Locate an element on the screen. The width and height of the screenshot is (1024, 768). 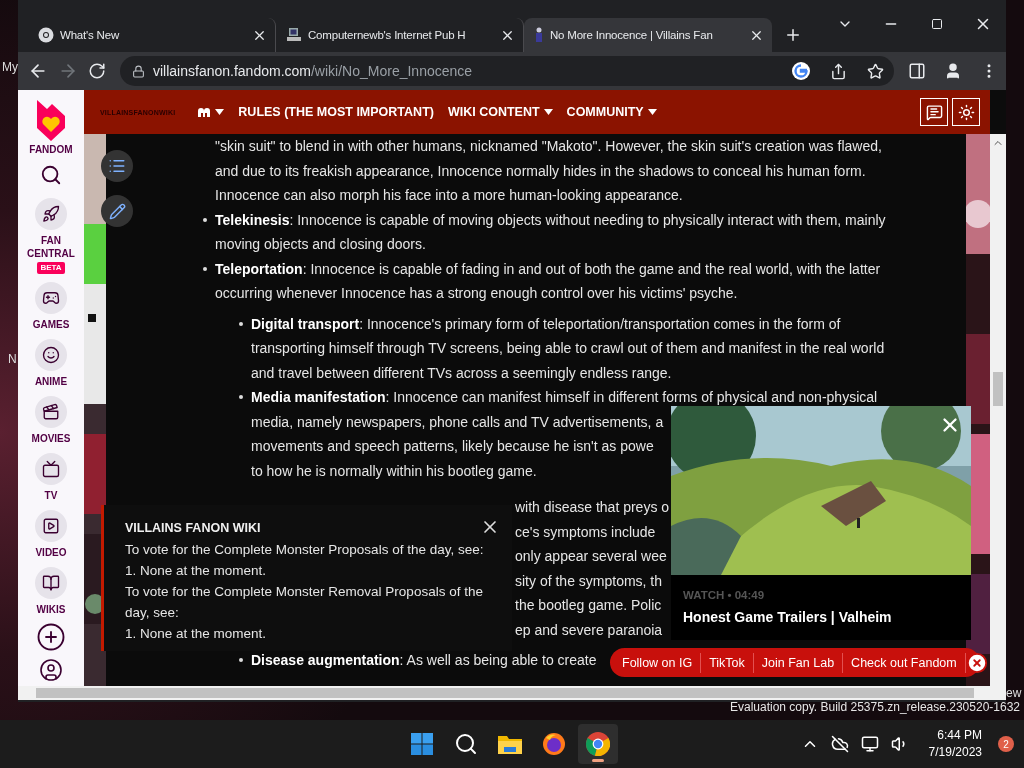
cloud-off-icon is located at coordinates (839, 744).